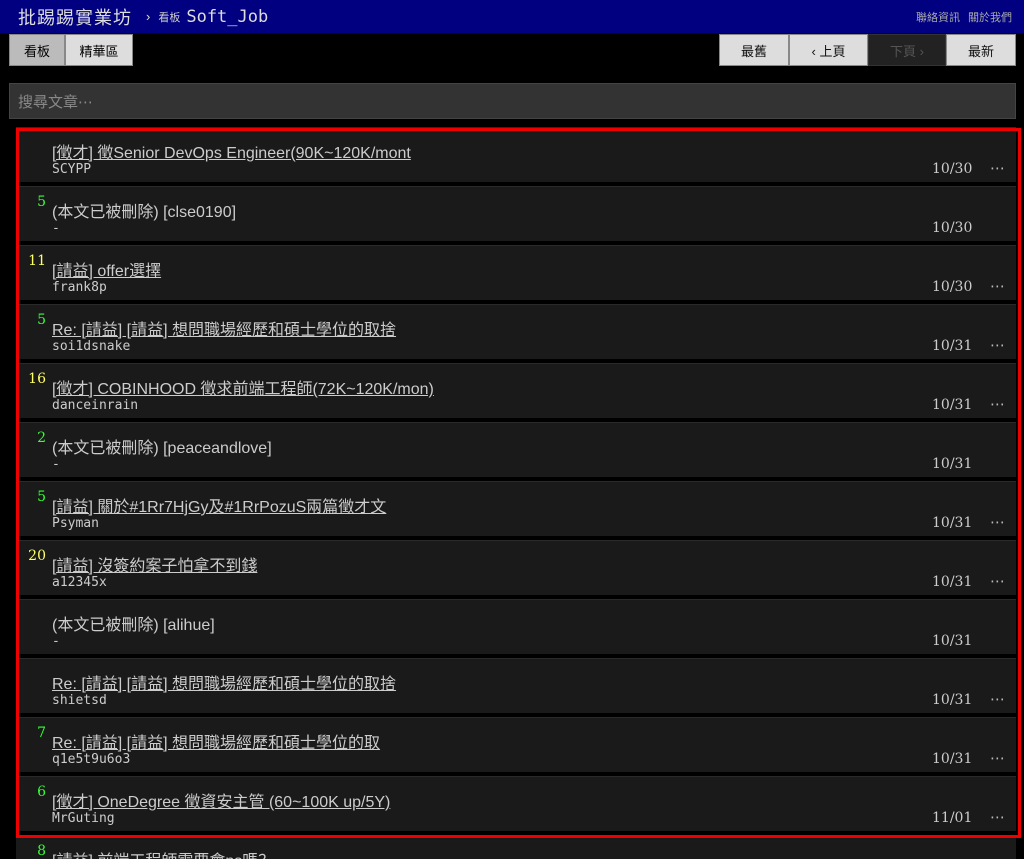 This screenshot has height=859, width=1024. Describe the element at coordinates (512, 101) in the screenshot. I see `search-input: 搜尋文章⋯` at that location.